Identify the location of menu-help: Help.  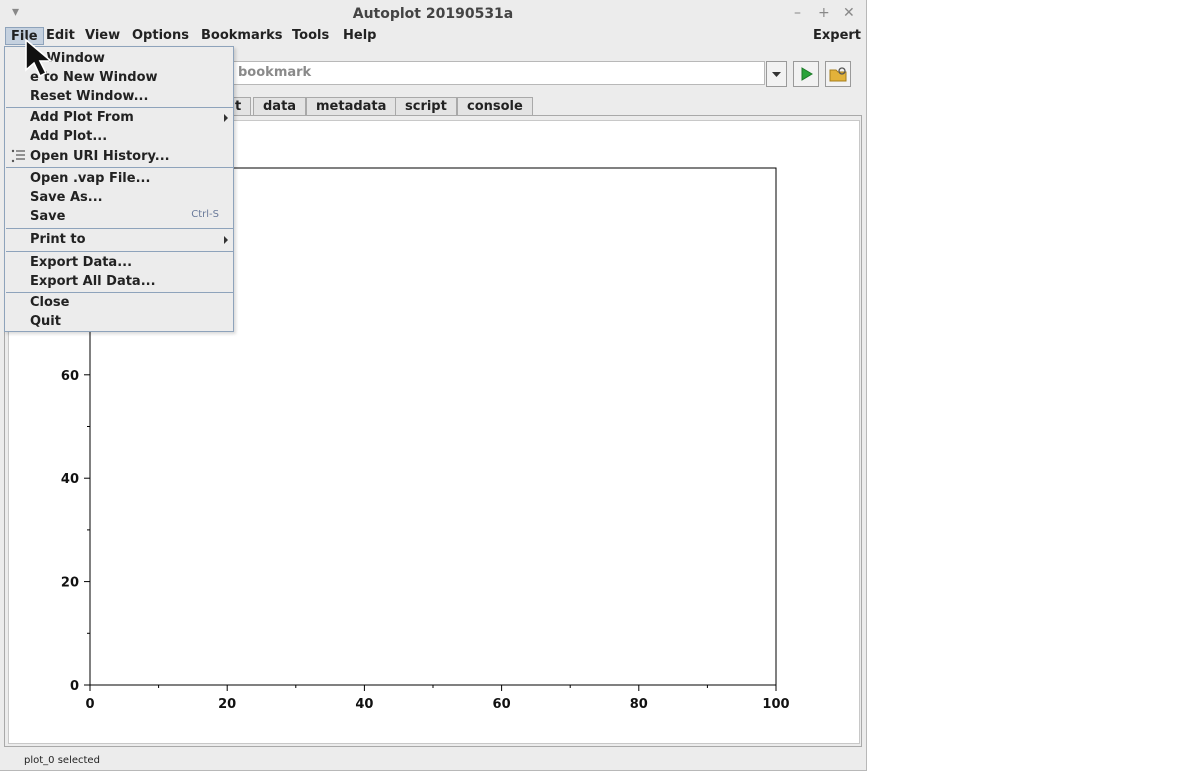
(359, 36).